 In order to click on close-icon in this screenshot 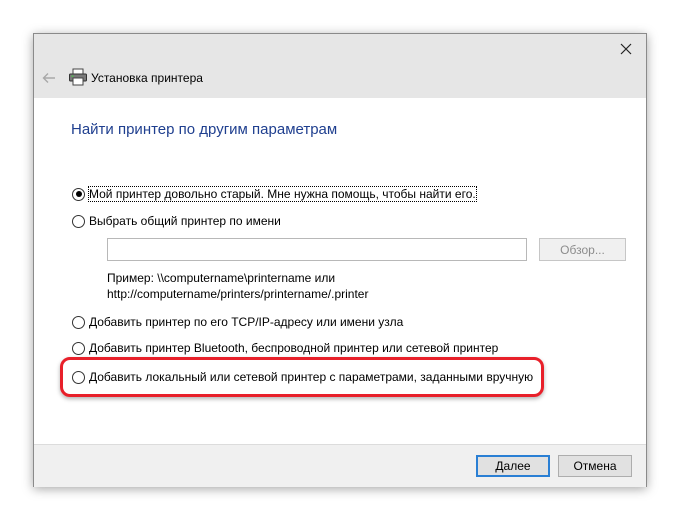, I will do `click(626, 49)`.